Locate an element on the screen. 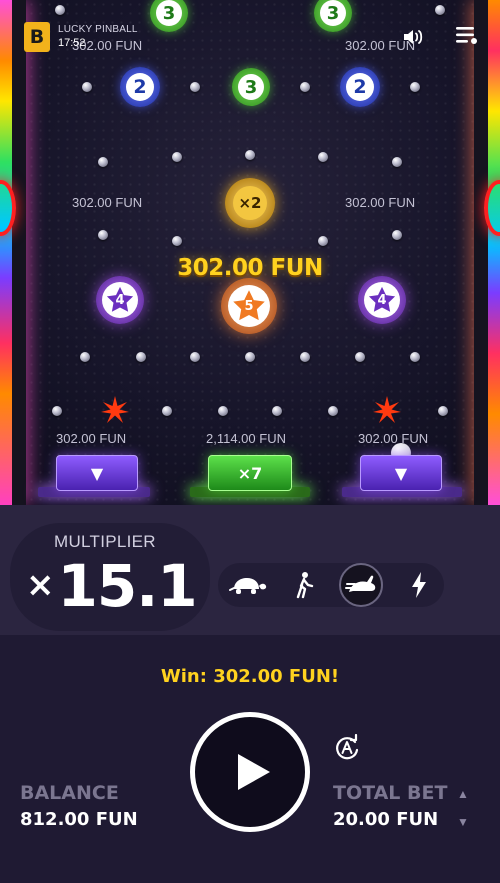  x2-multiplier-token: ×2 is located at coordinates (250, 203).